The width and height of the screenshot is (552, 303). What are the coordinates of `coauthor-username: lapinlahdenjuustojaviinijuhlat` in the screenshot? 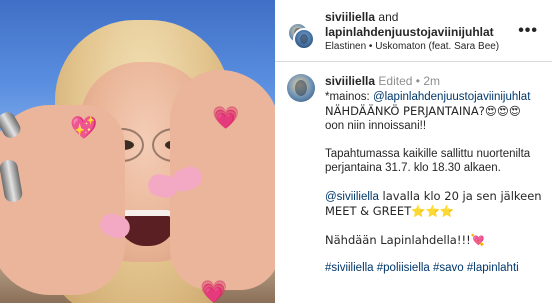 It's located at (409, 32).